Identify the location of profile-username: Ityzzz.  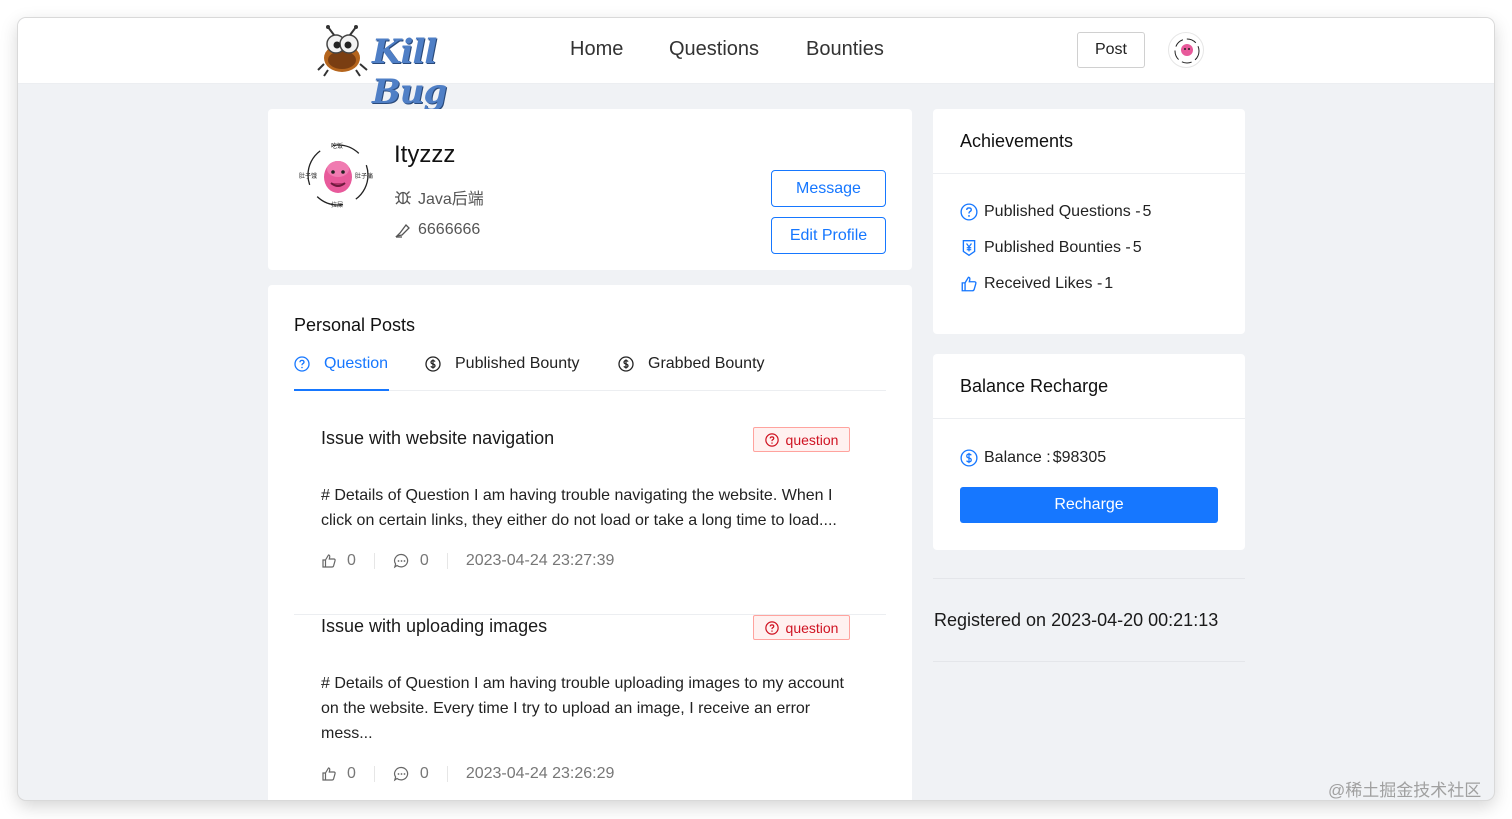
(425, 154).